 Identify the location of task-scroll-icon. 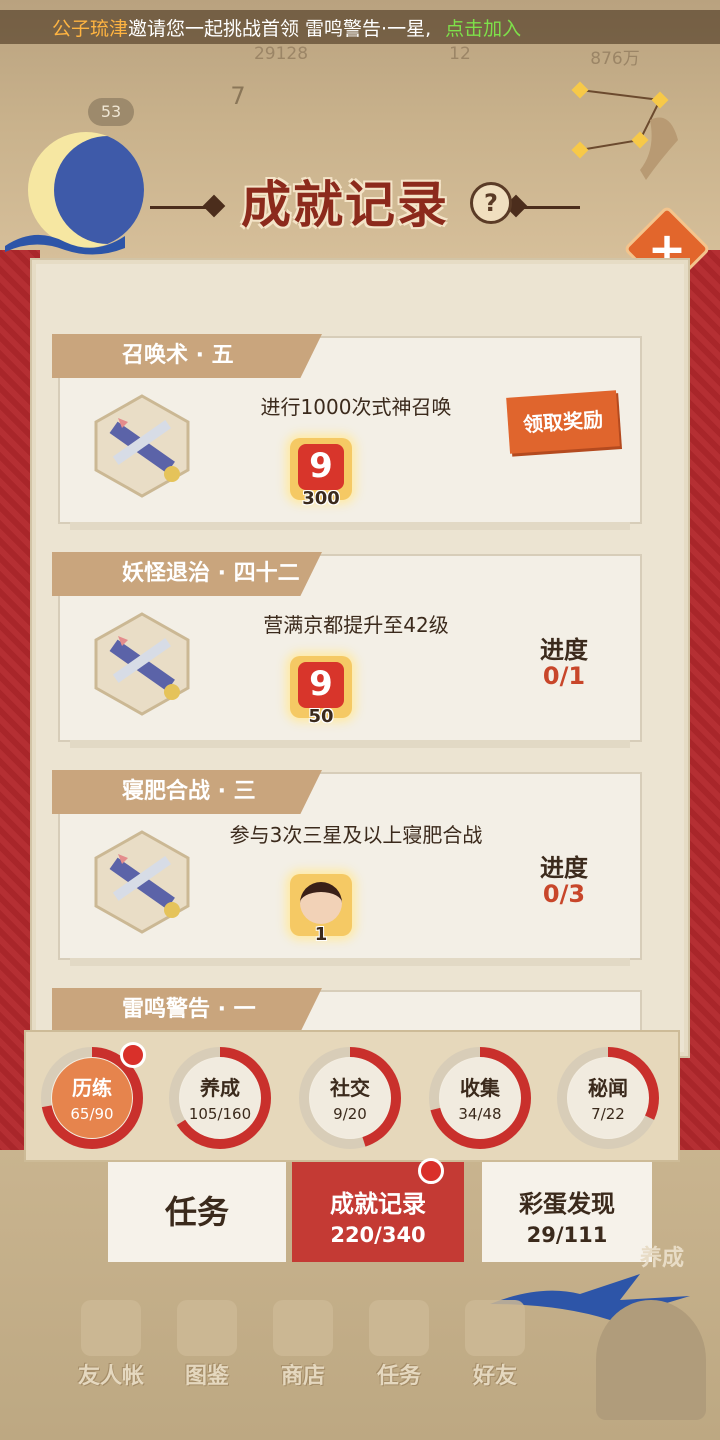
(399, 1328).